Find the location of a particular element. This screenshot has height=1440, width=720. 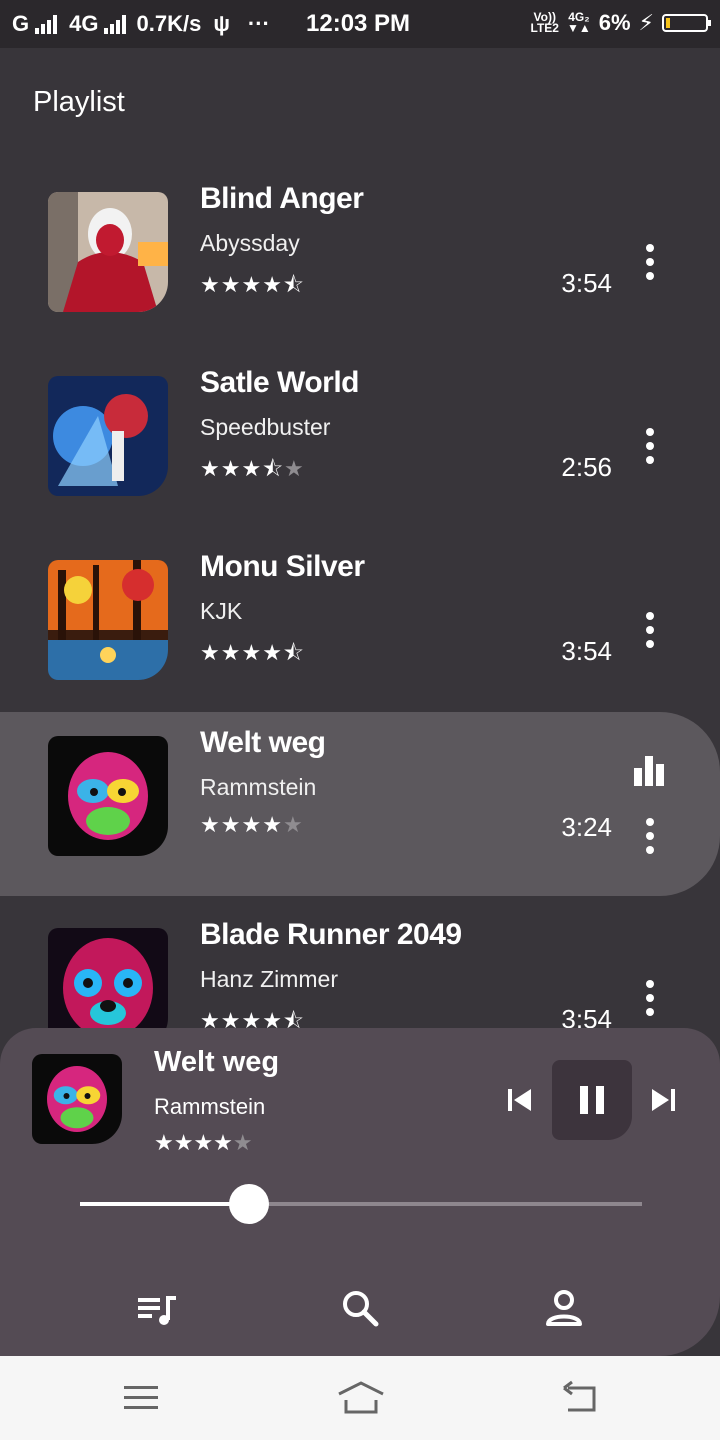

now-playing-title: Welt weg is located at coordinates (217, 1062).